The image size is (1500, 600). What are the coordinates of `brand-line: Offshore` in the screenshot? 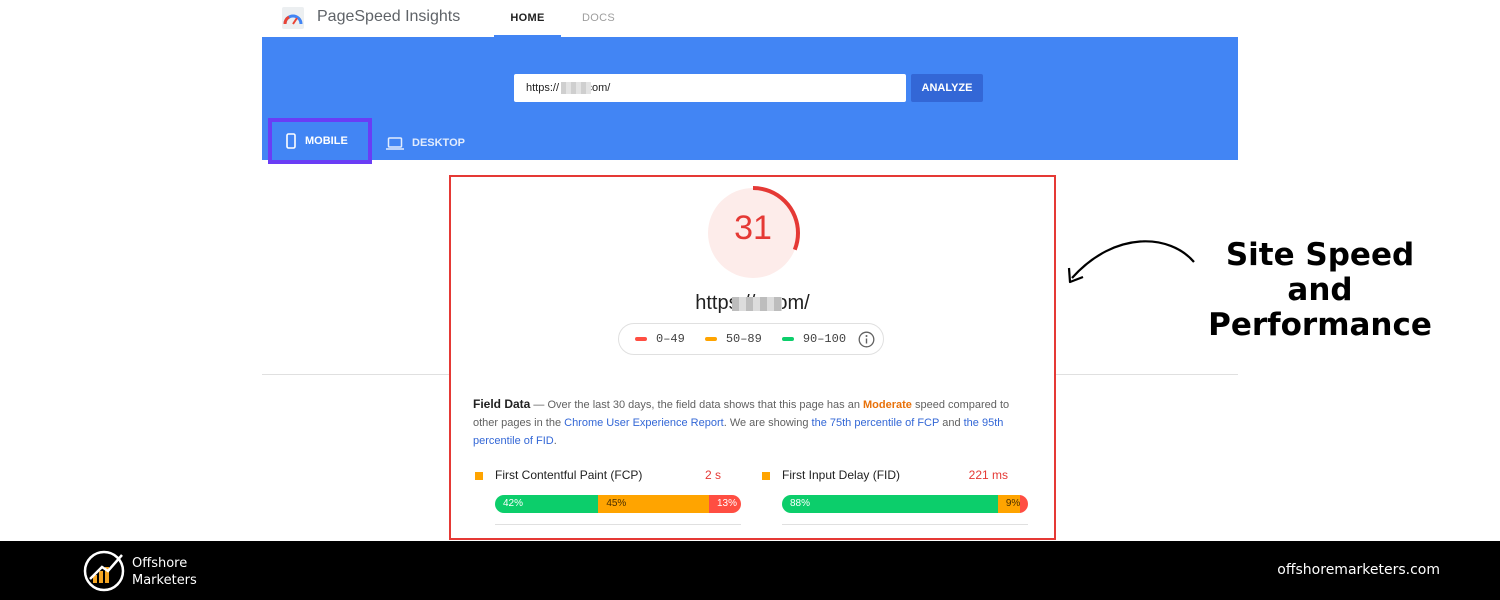 It's located at (160, 563).